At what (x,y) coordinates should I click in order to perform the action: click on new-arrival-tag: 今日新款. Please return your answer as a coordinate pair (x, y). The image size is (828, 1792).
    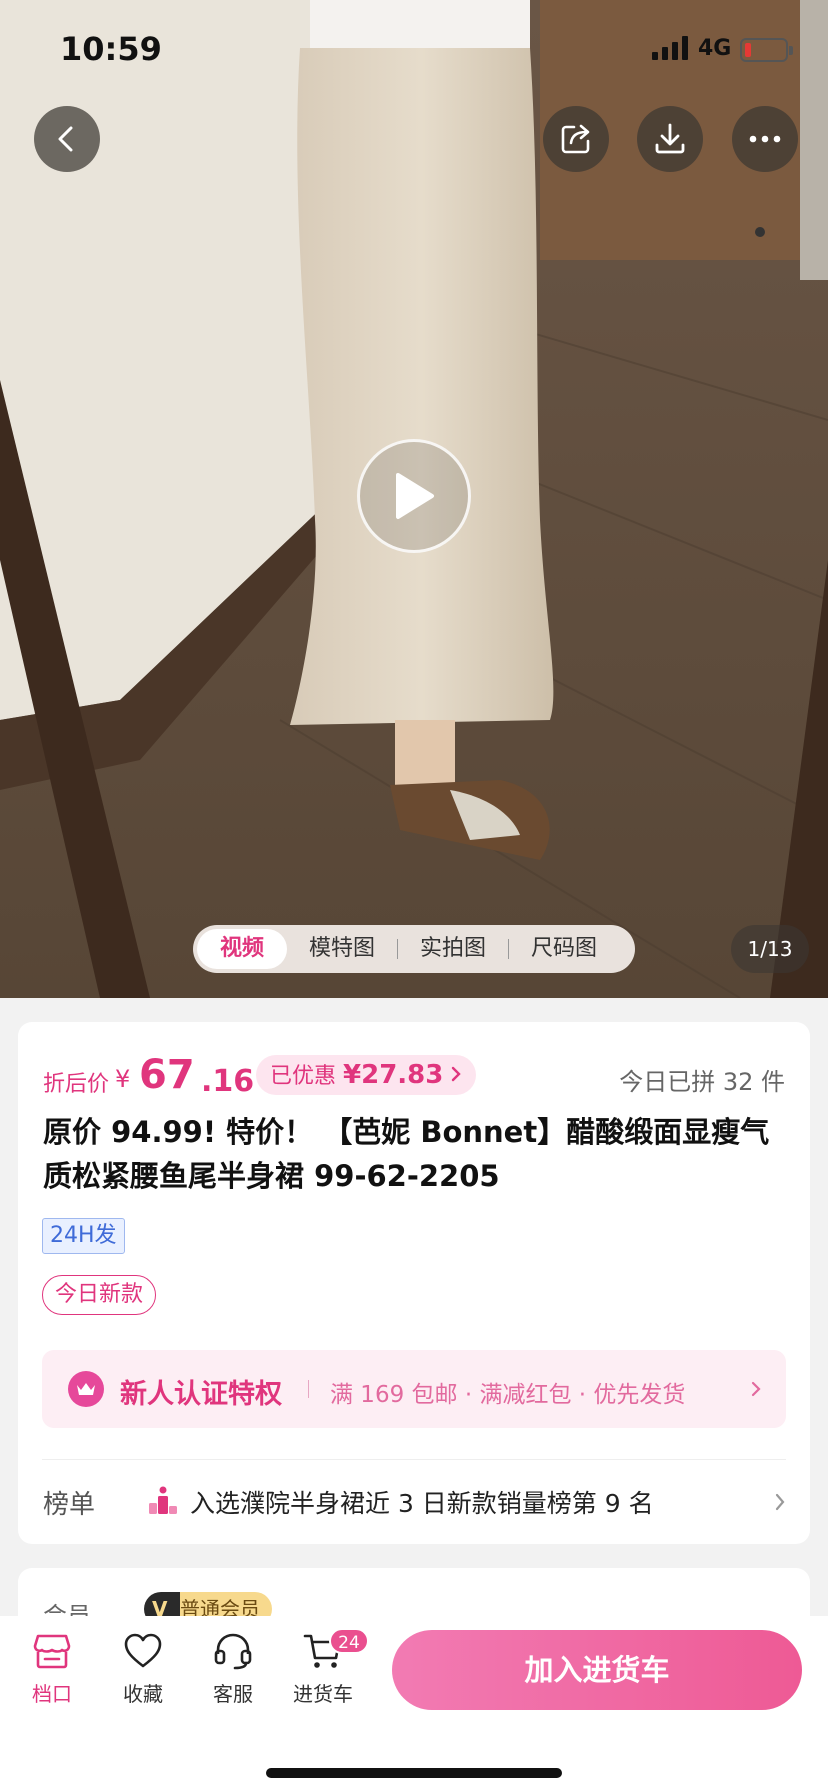
    Looking at the image, I should click on (99, 1295).